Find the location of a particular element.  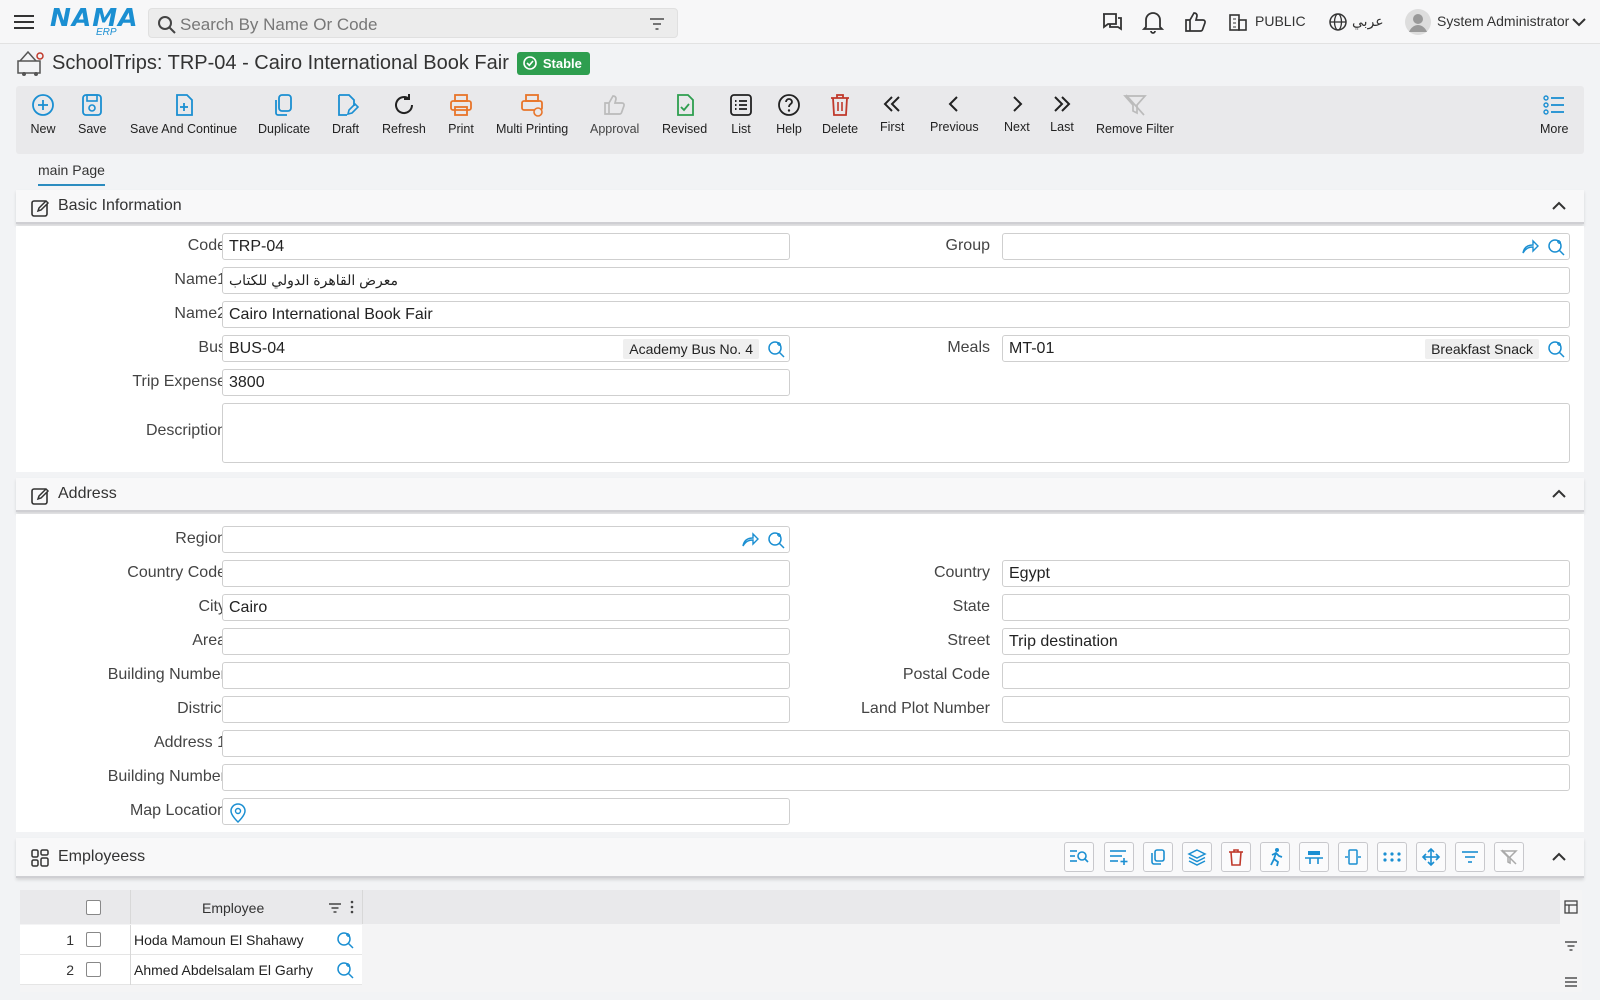

area-label: Area is located at coordinates (209, 640).